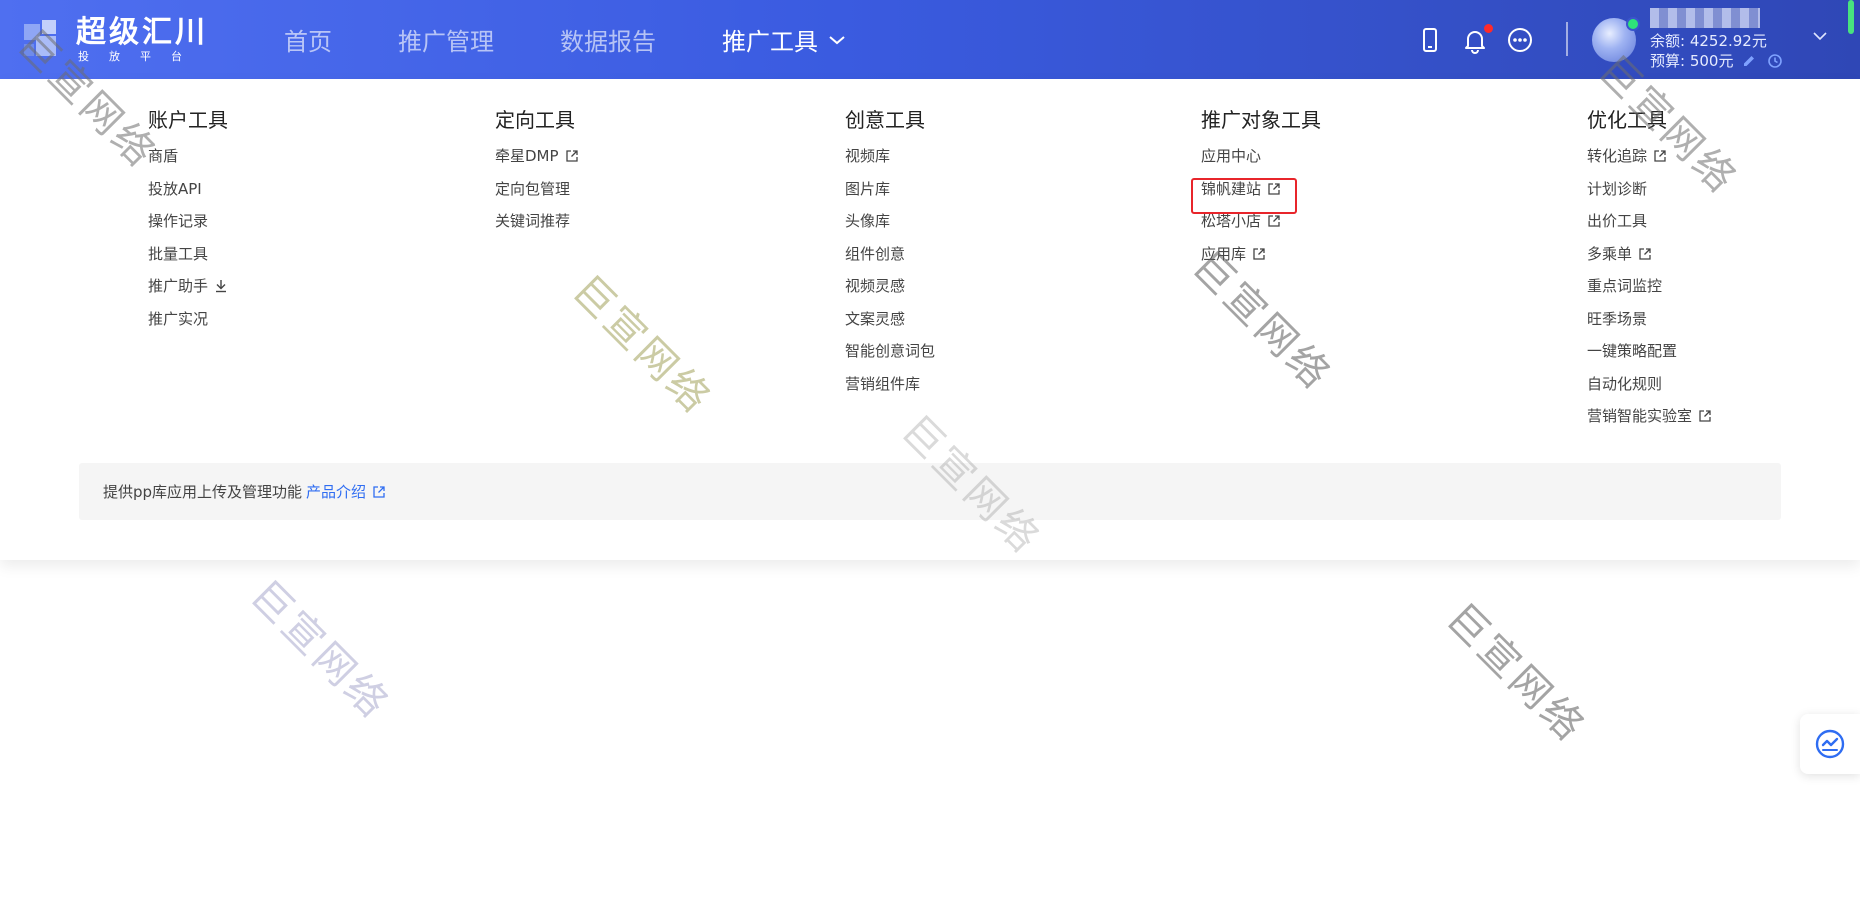 The height and width of the screenshot is (899, 1860). Describe the element at coordinates (178, 318) in the screenshot. I see `menu-item-label: 推广实况` at that location.